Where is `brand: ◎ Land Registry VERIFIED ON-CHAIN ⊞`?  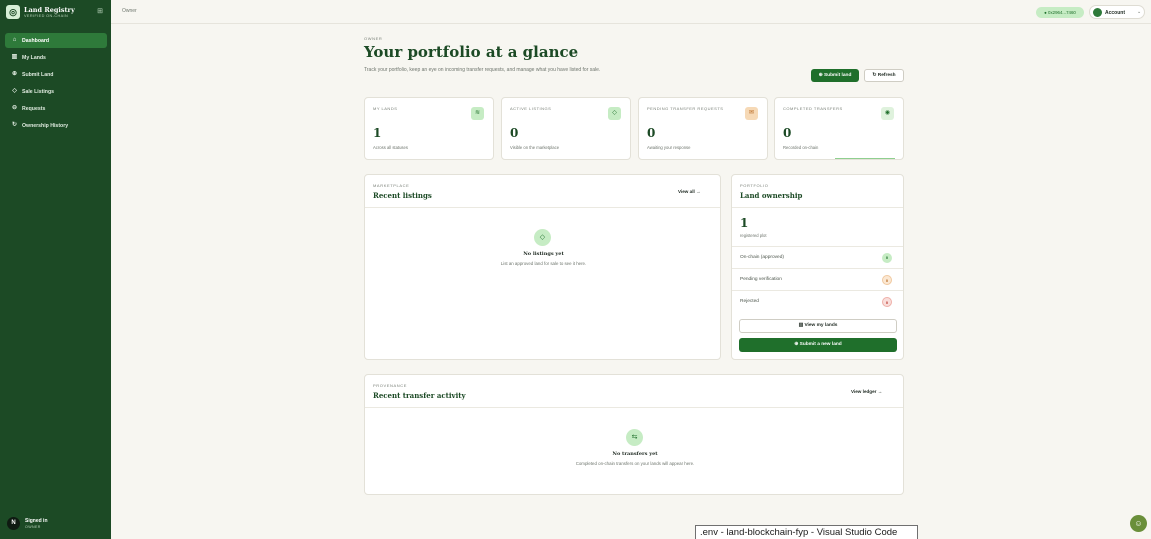 brand: ◎ Land Registry VERIFIED ON-CHAIN ⊞ is located at coordinates (56, 13).